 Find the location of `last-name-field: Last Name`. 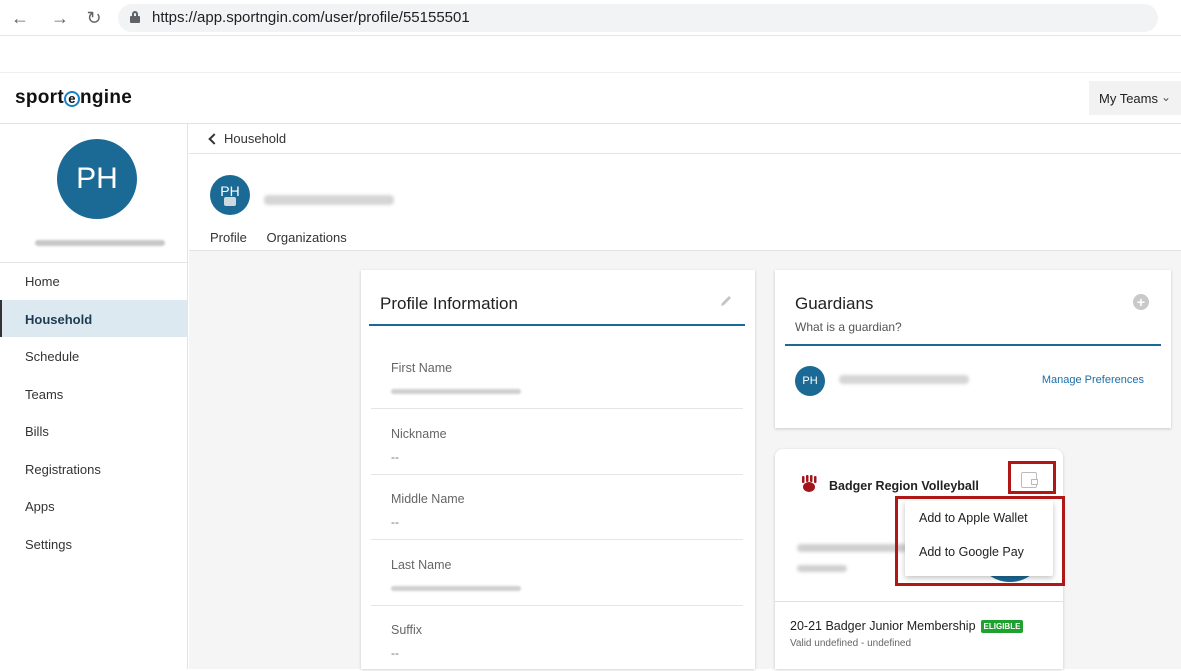

last-name-field: Last Name is located at coordinates (557, 573).